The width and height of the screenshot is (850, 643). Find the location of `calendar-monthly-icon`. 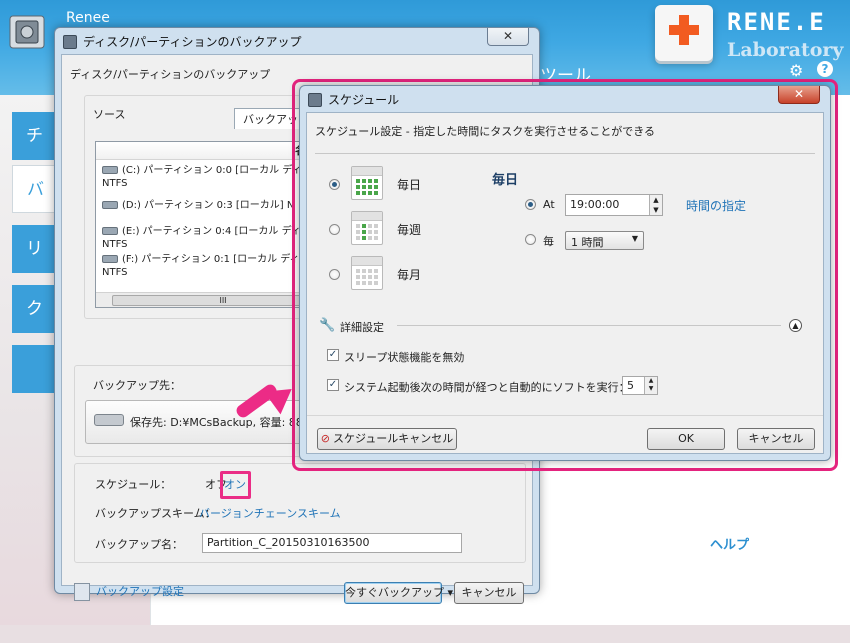

calendar-monthly-icon is located at coordinates (367, 273).